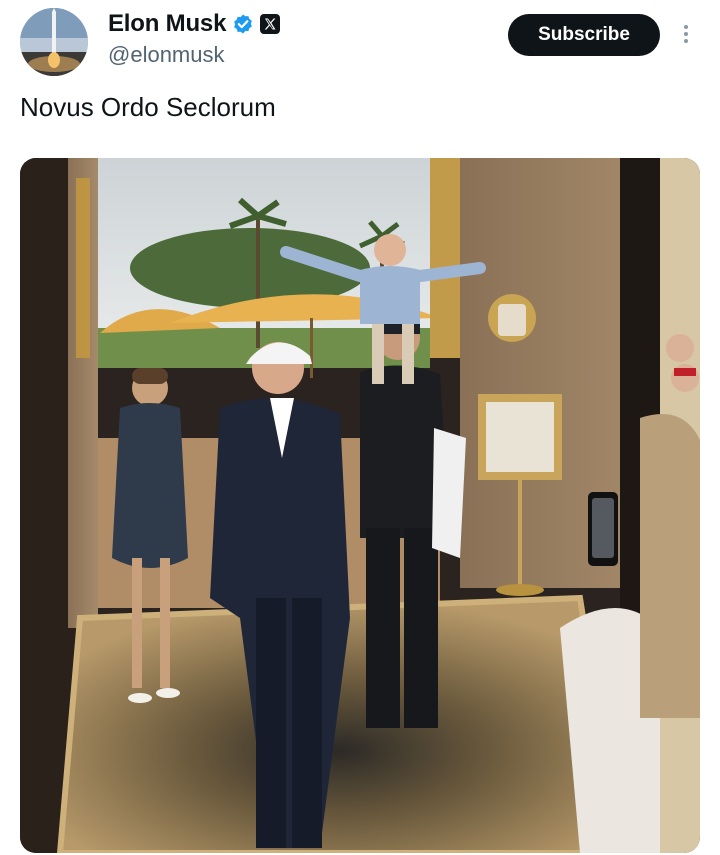 The height and width of the screenshot is (855, 720). Describe the element at coordinates (584, 35) in the screenshot. I see `subscribe-button: Subscribe` at that location.